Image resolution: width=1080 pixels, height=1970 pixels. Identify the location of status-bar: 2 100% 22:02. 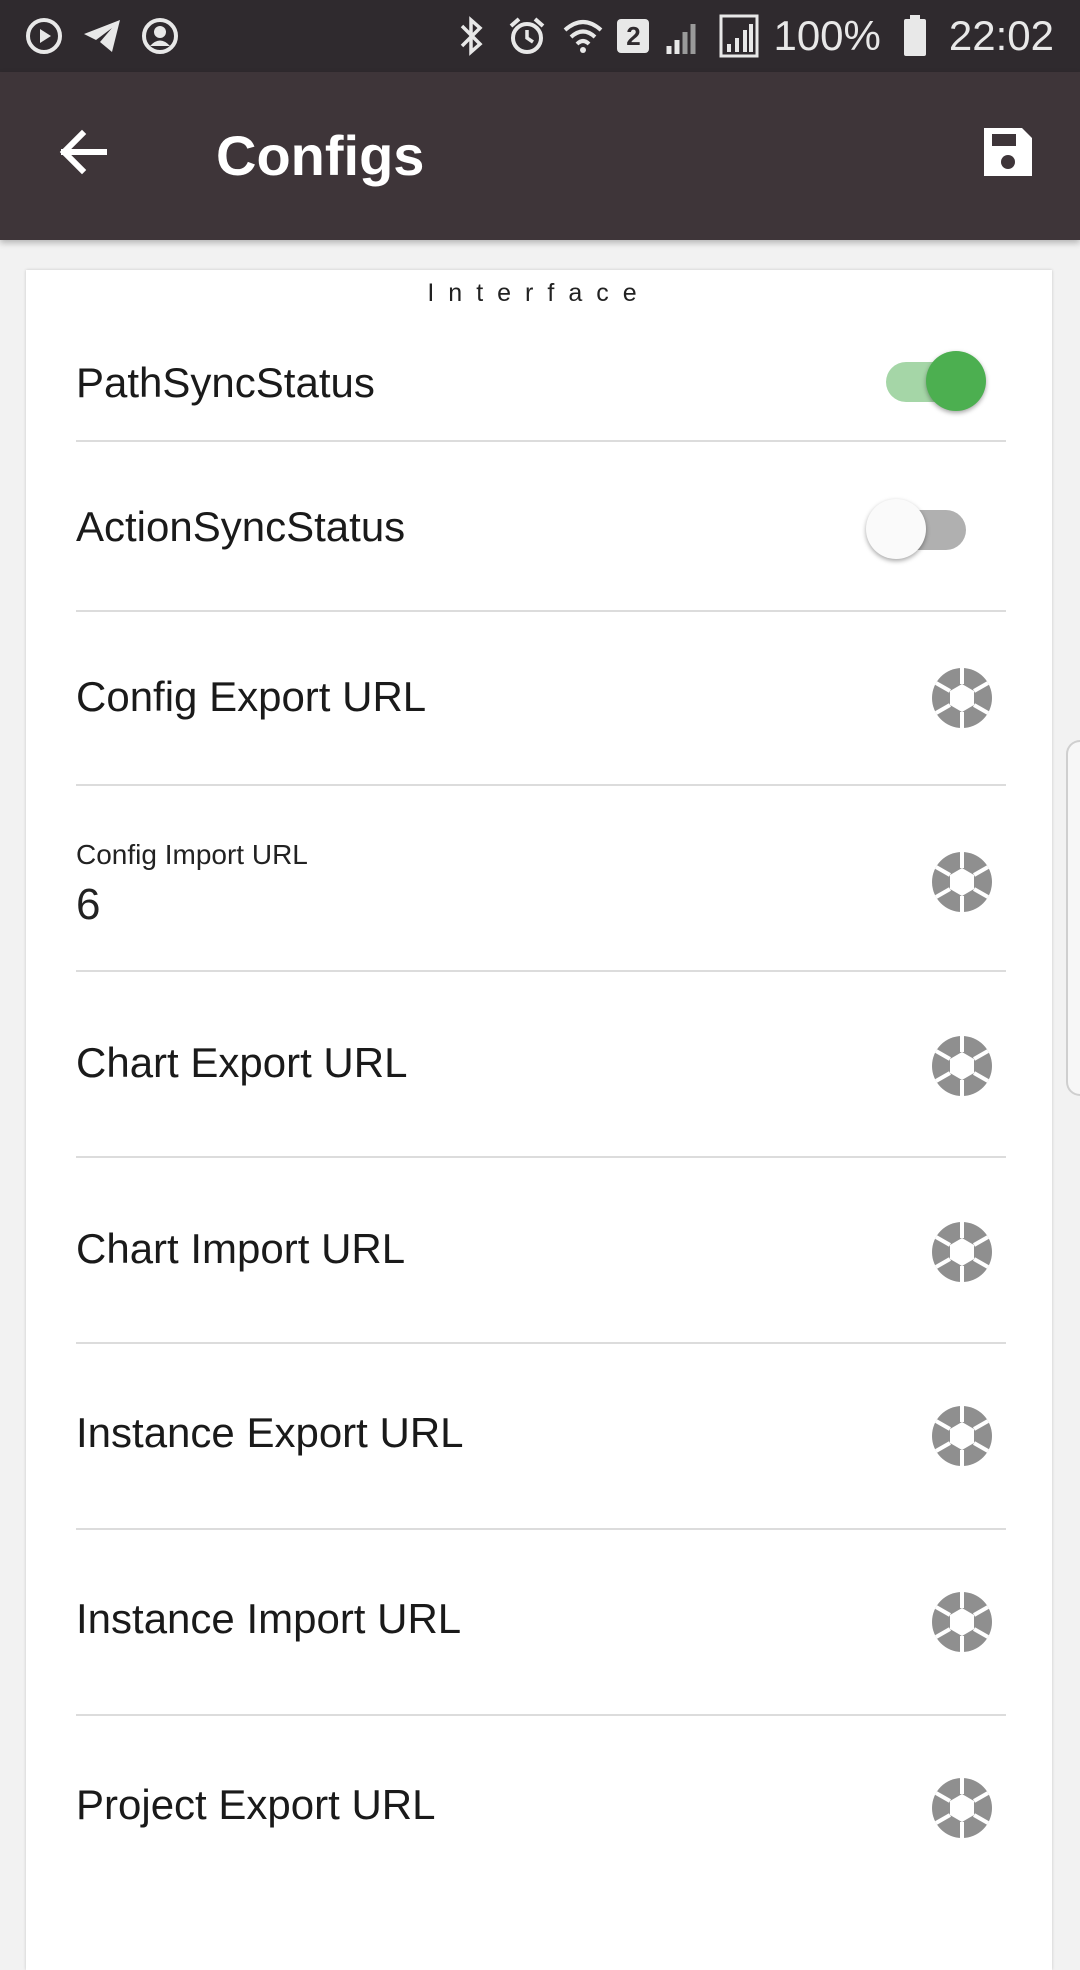
(540, 36).